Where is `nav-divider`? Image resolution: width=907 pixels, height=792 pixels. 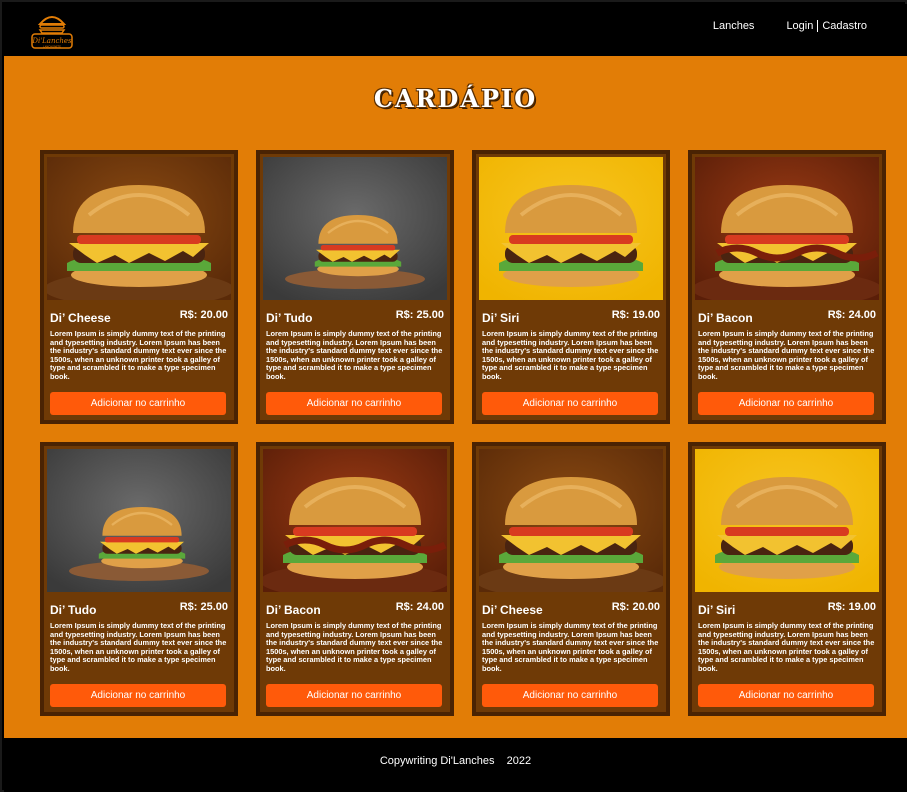
nav-divider is located at coordinates (818, 26).